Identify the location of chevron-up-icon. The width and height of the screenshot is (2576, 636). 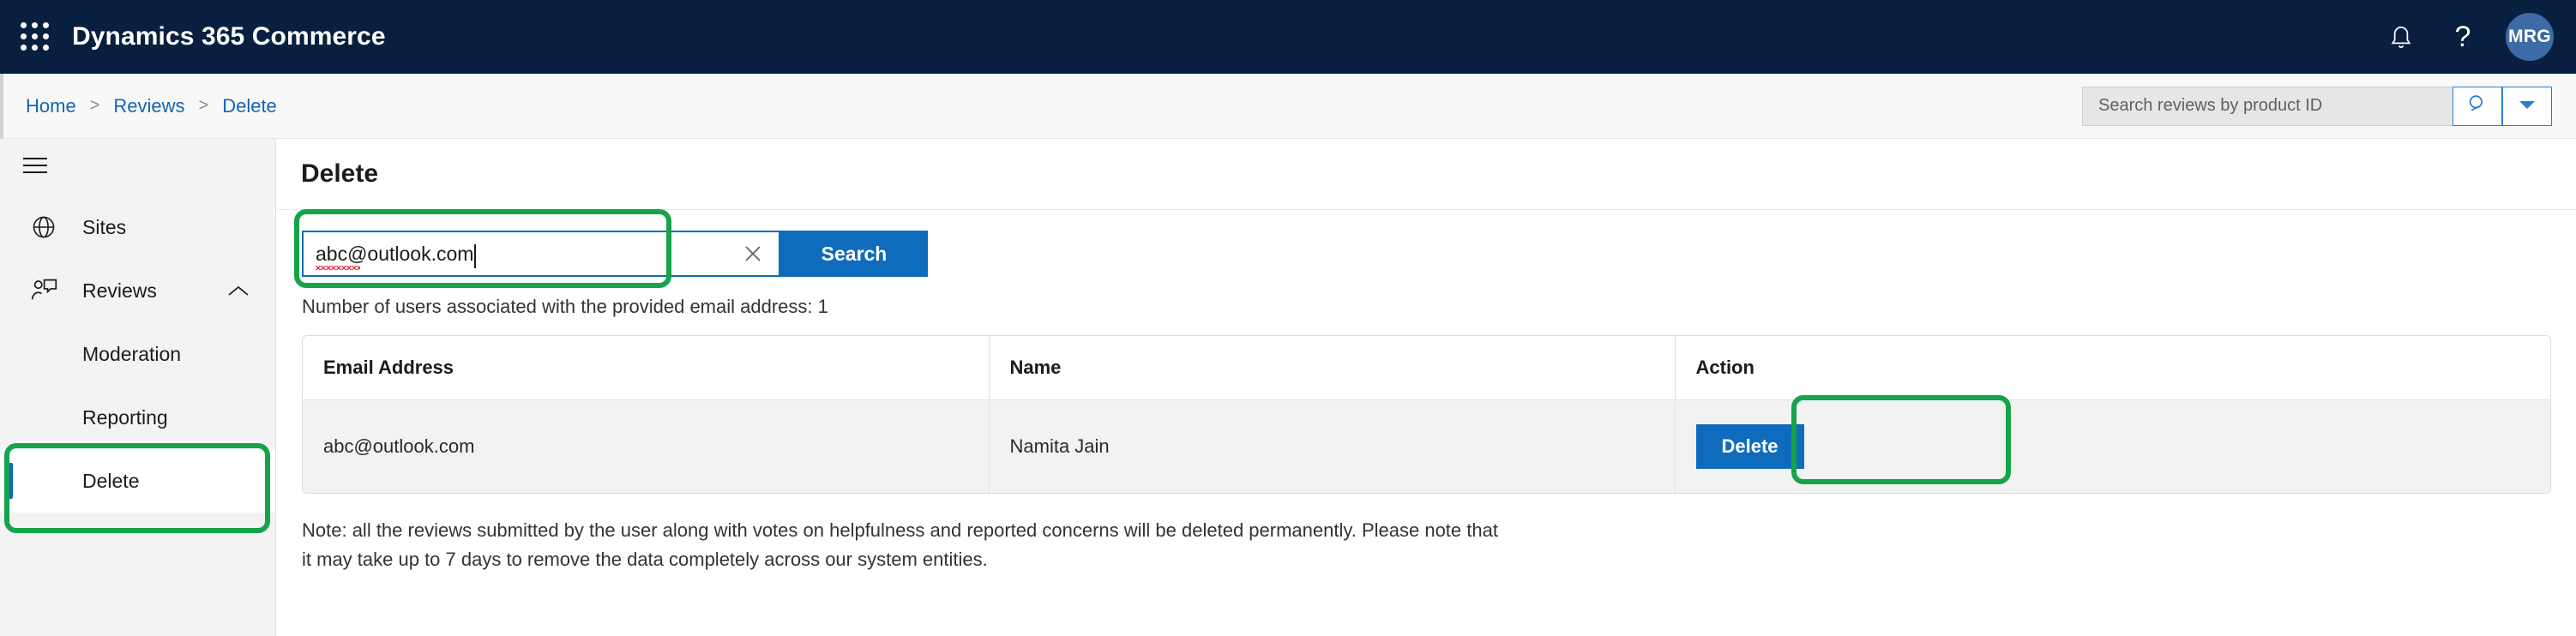
(238, 291).